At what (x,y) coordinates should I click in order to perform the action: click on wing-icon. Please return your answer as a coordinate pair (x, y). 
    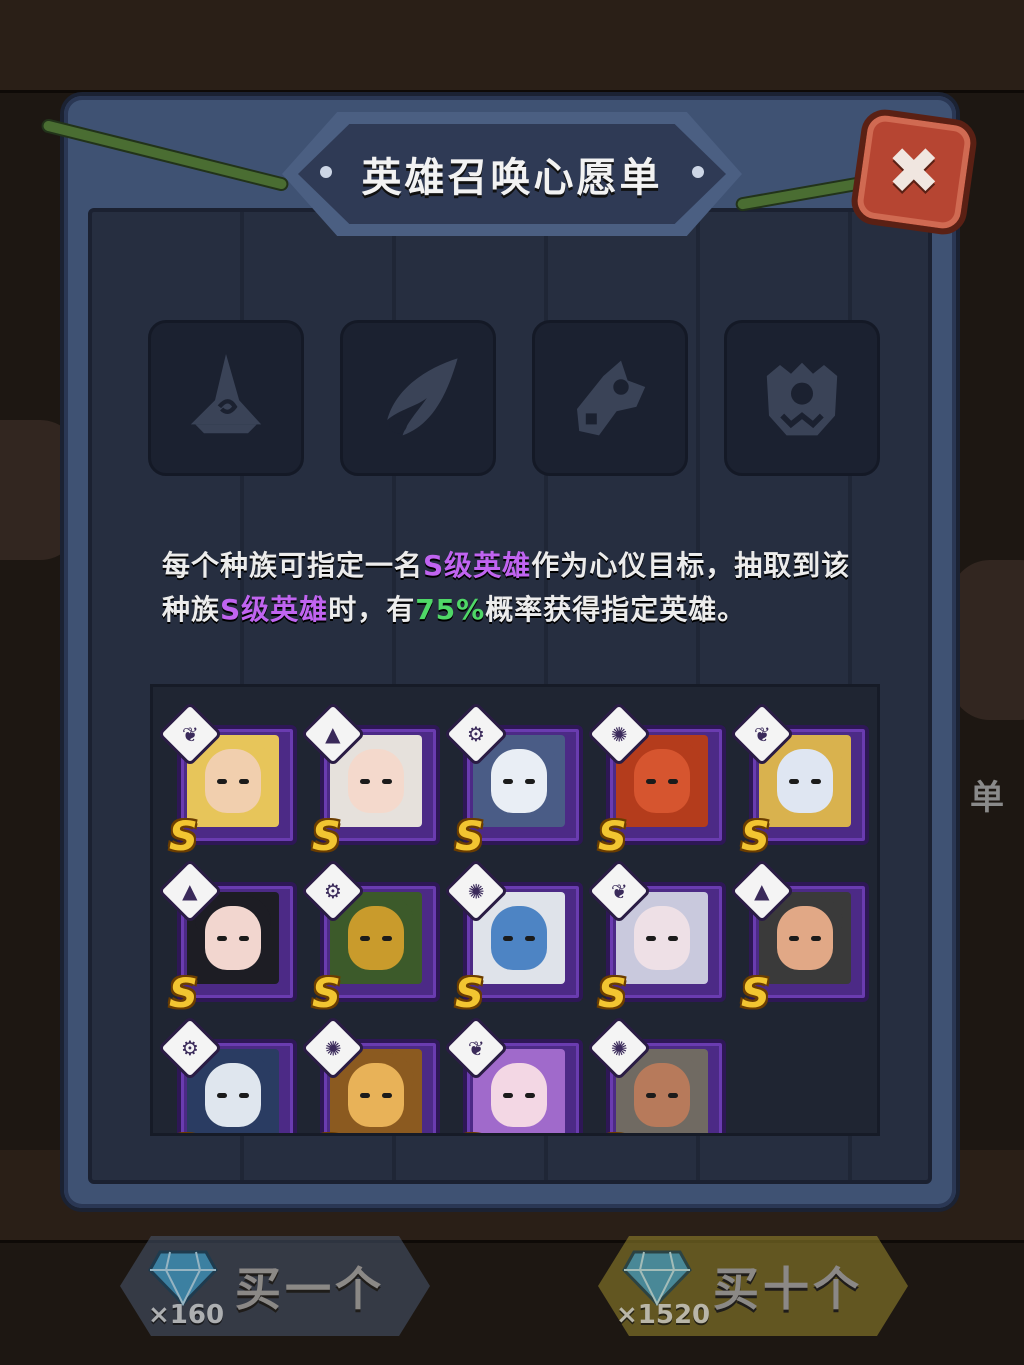
    Looking at the image, I should click on (422, 397).